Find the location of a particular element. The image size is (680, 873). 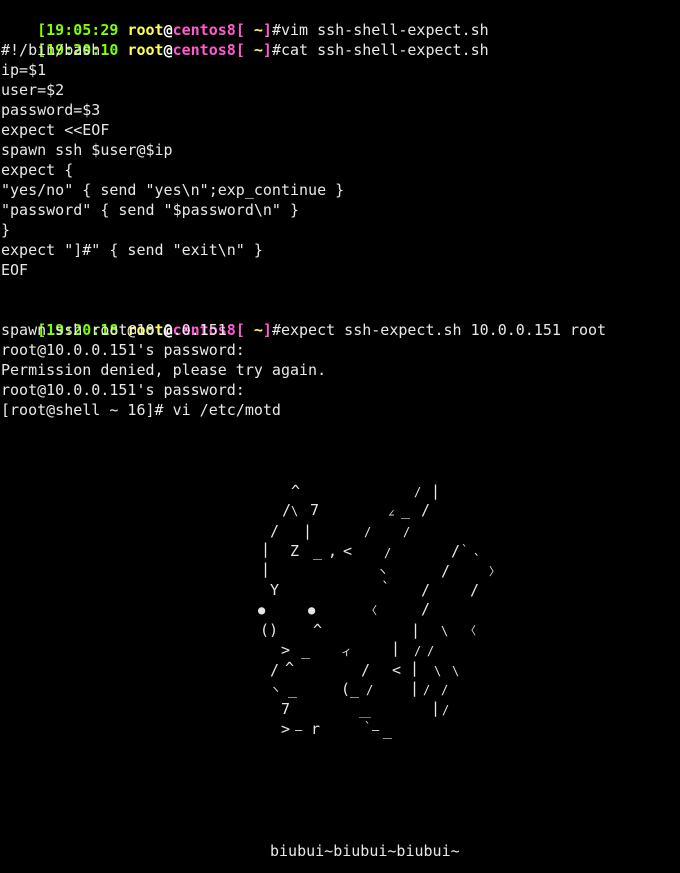

prompt-host: centos8 is located at coordinates (204, 50).